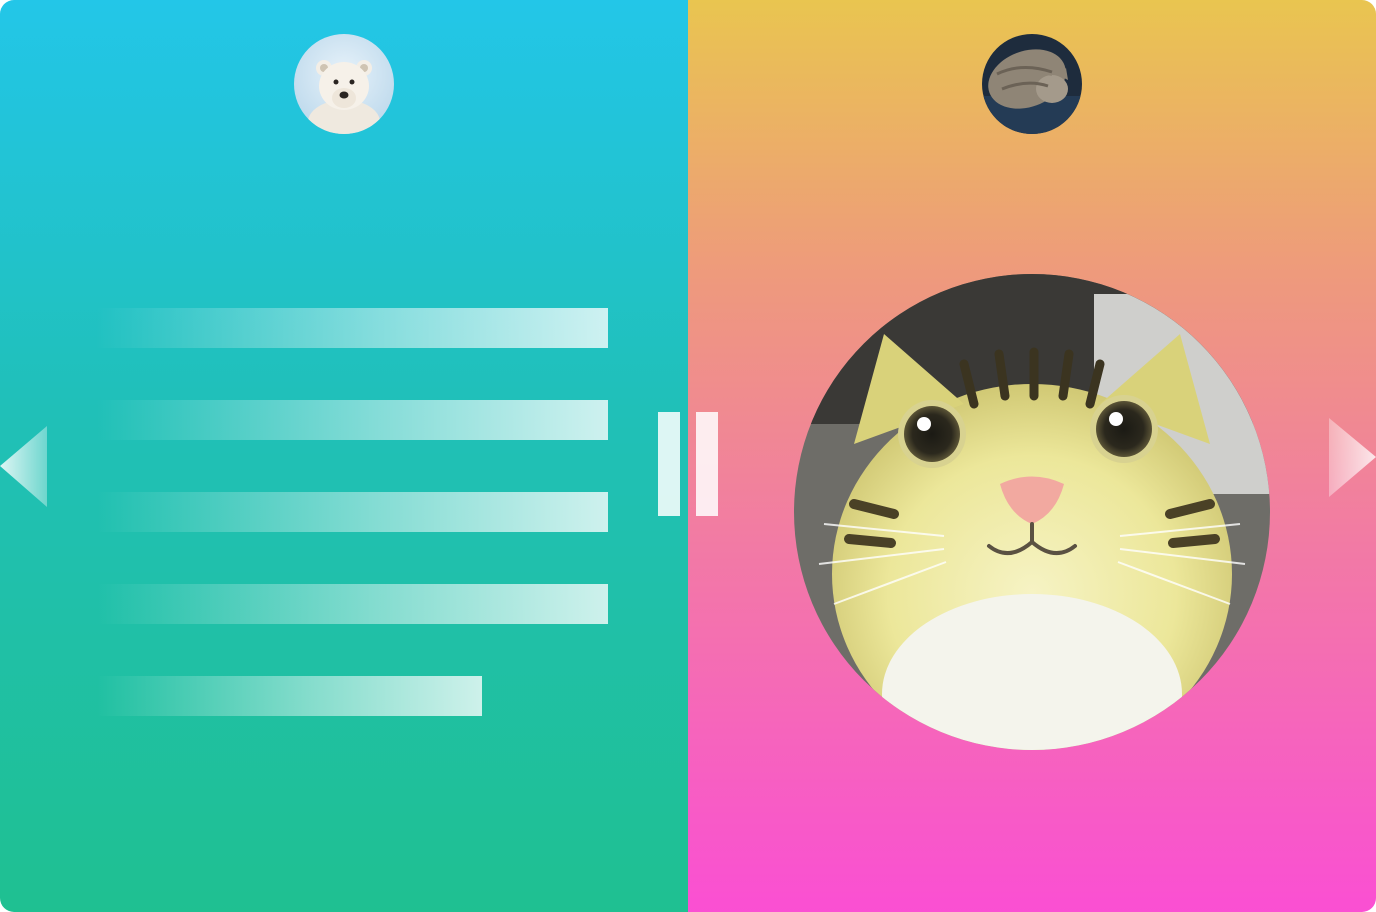  I want to click on next-button, so click(1352, 457).